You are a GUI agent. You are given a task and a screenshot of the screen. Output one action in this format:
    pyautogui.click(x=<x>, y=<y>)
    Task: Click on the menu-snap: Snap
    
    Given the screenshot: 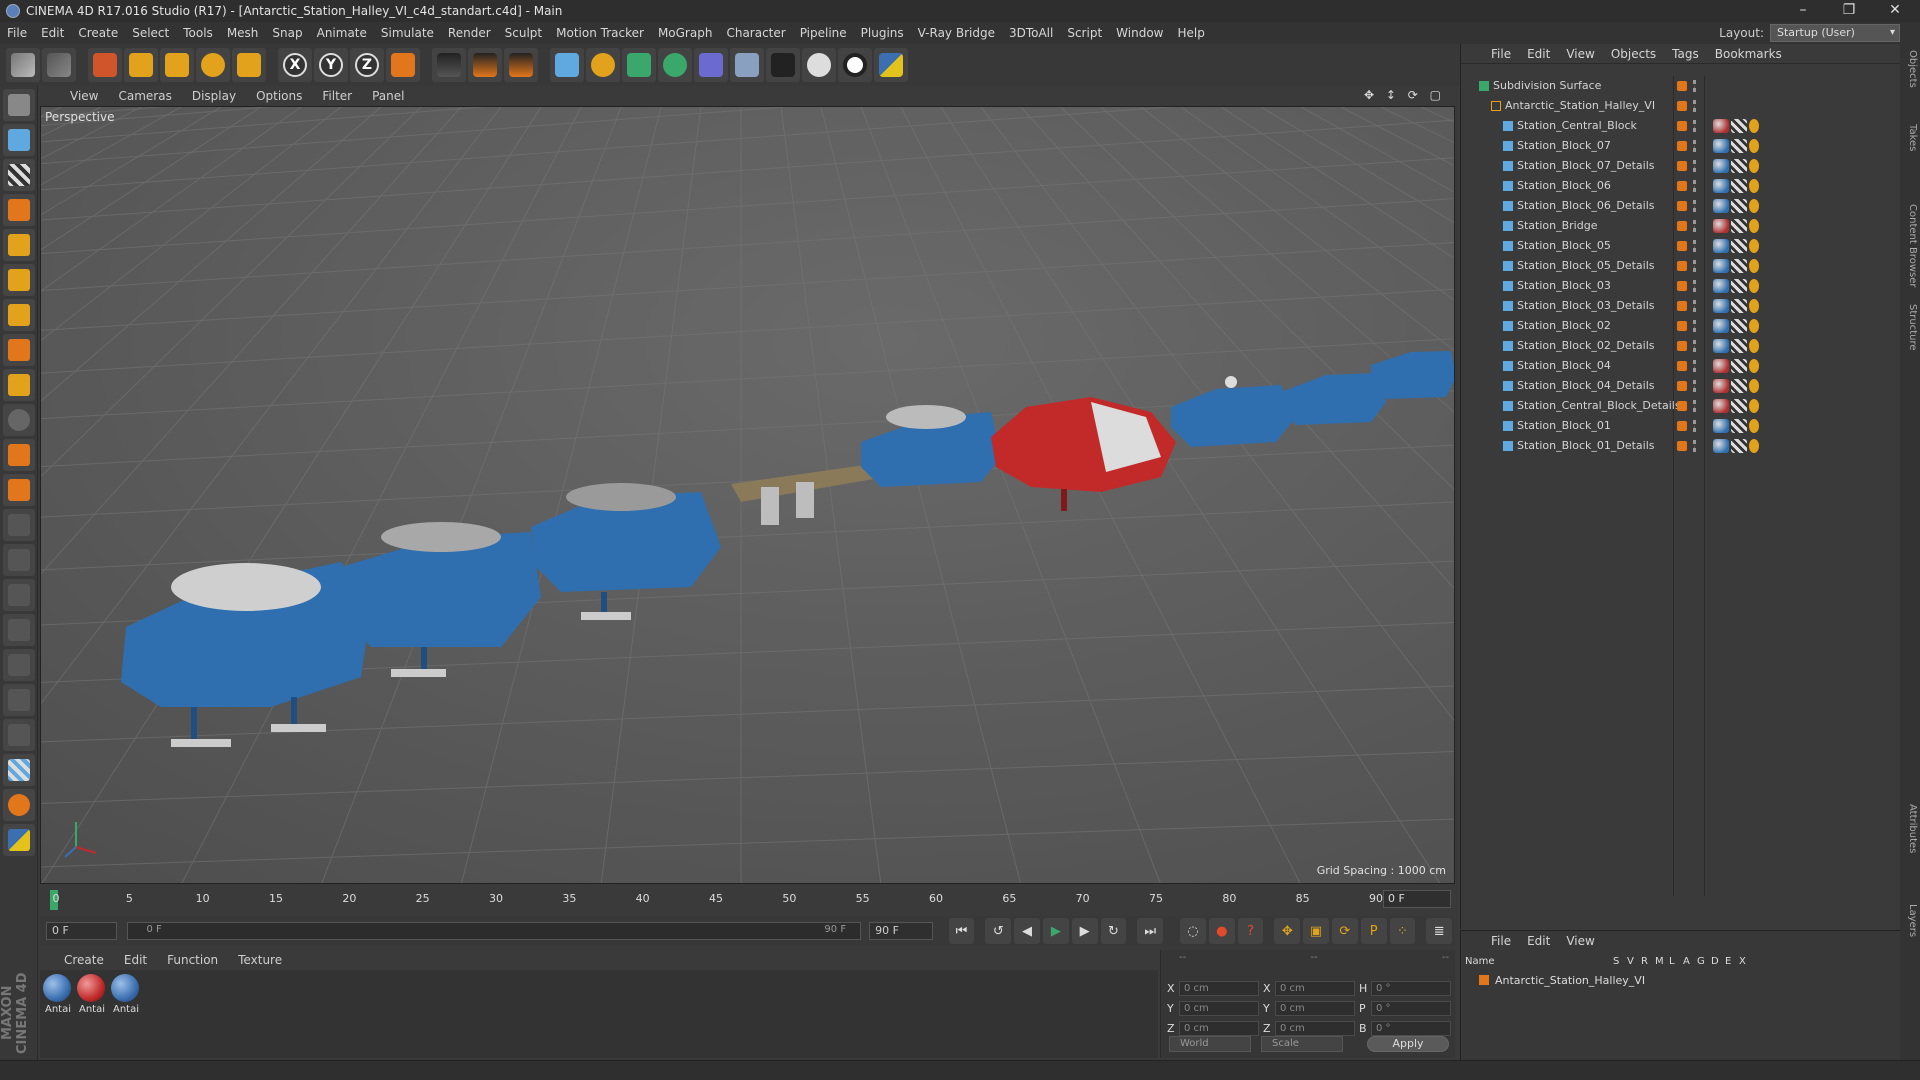 What is the action you would take?
    pyautogui.click(x=287, y=33)
    